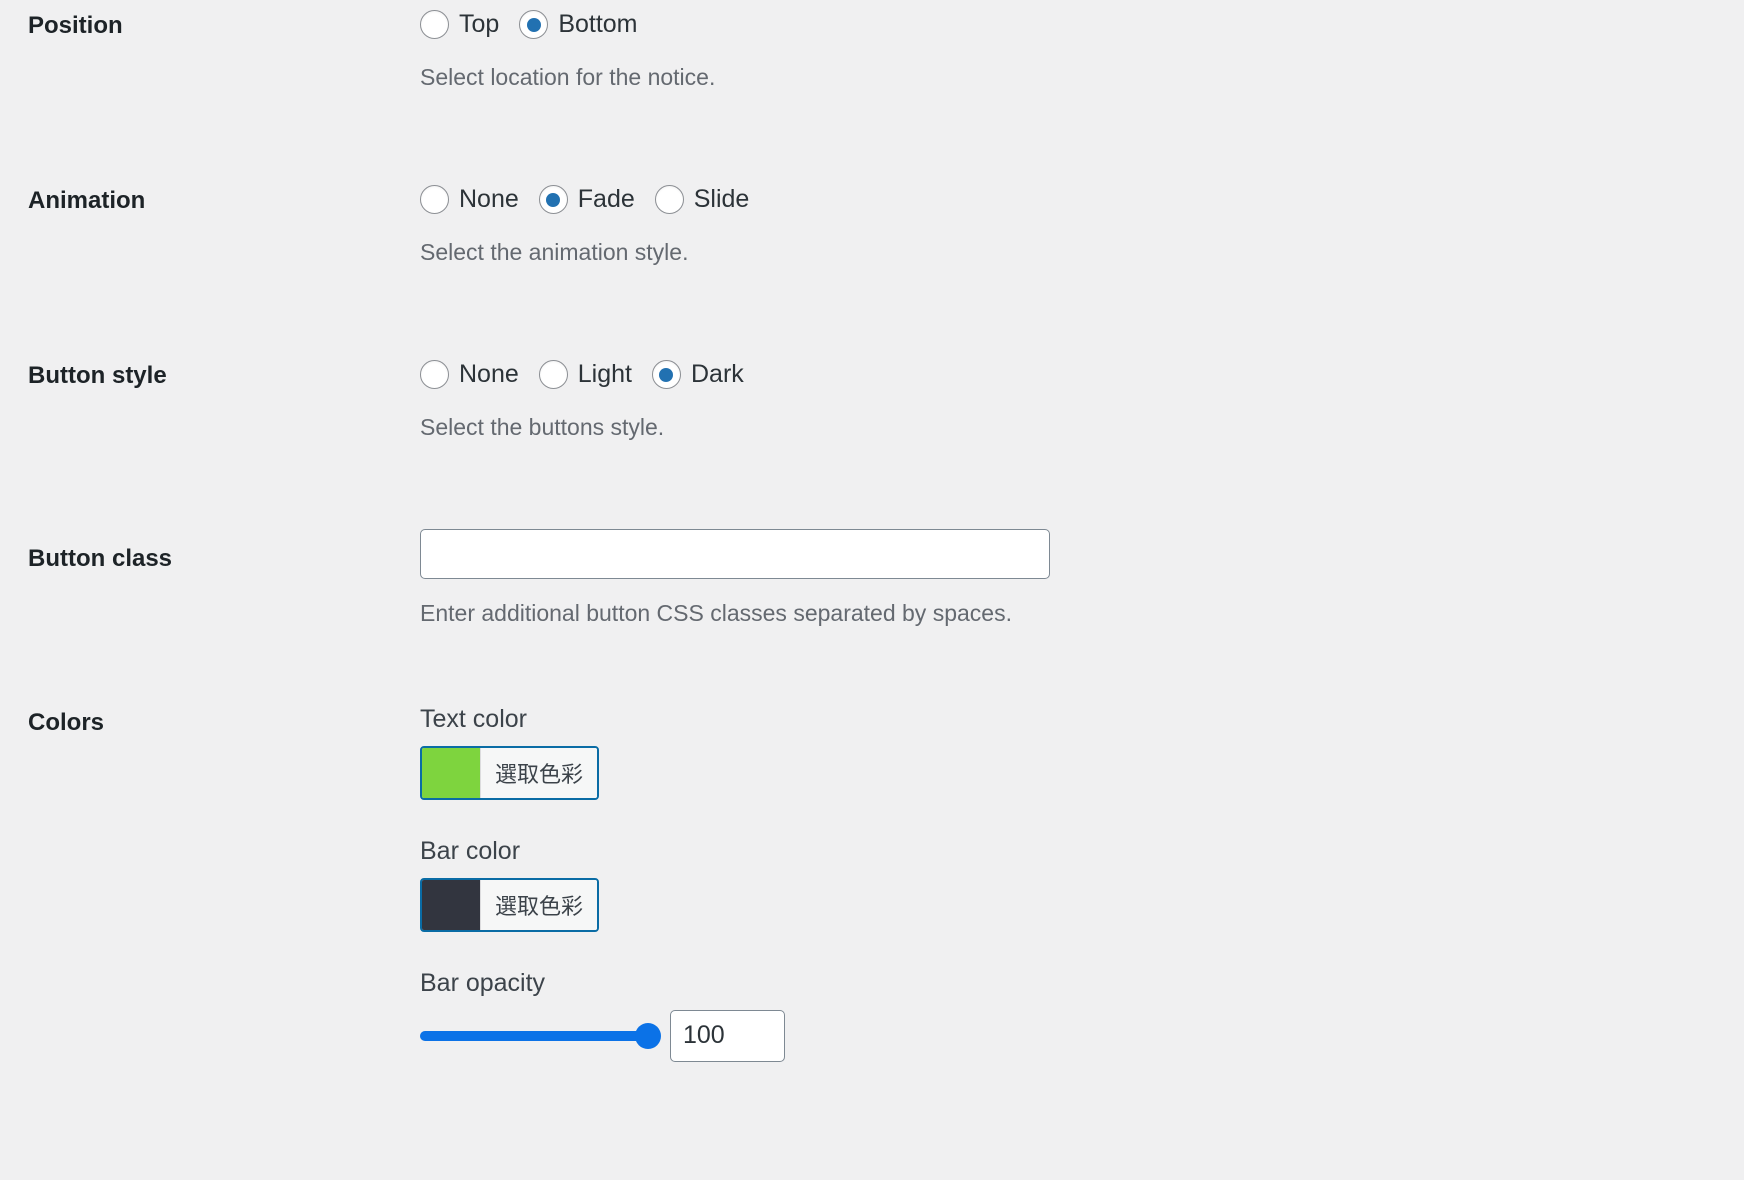 The width and height of the screenshot is (1744, 1180). I want to click on description-position: Select location for the notice., so click(568, 77).